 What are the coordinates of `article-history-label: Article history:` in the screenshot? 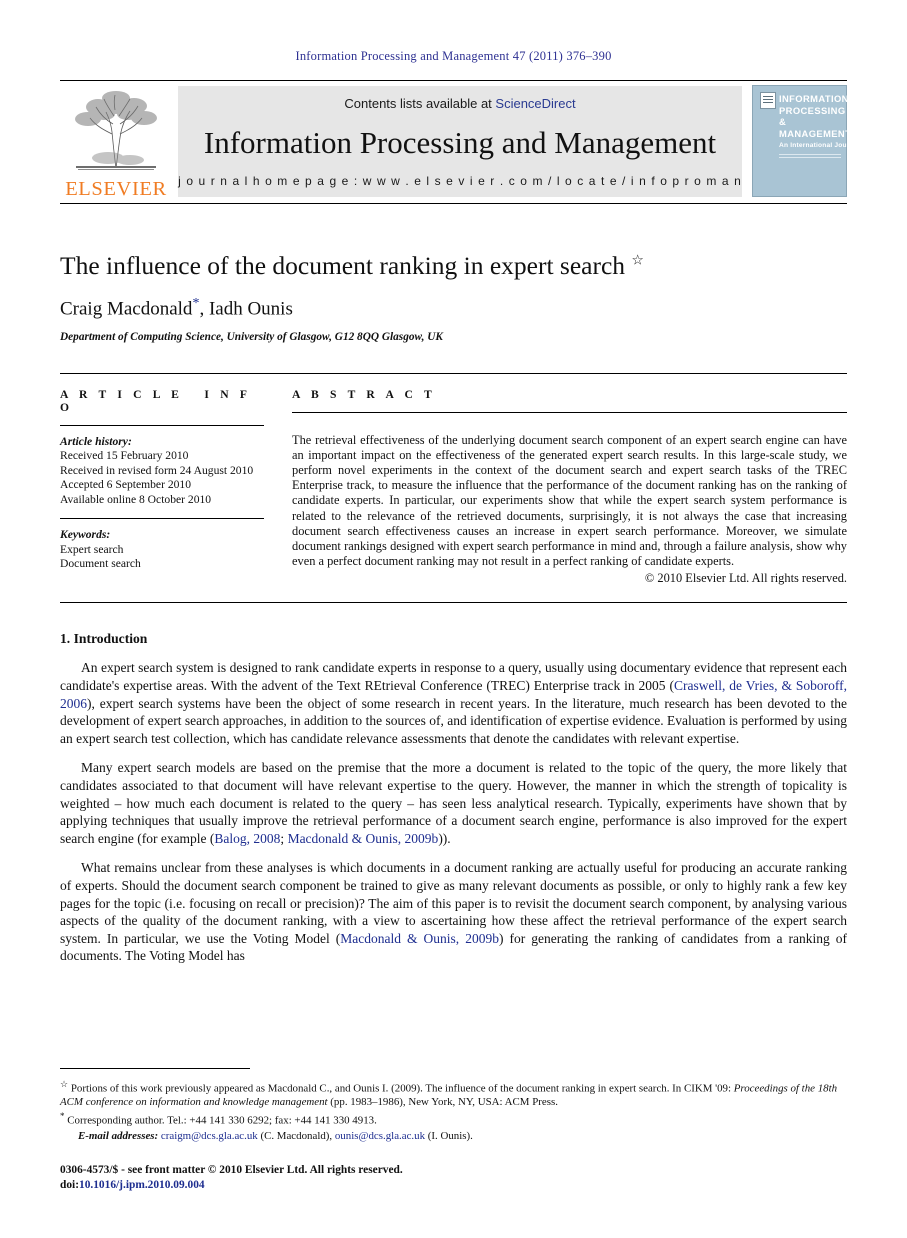 It's located at (96, 441).